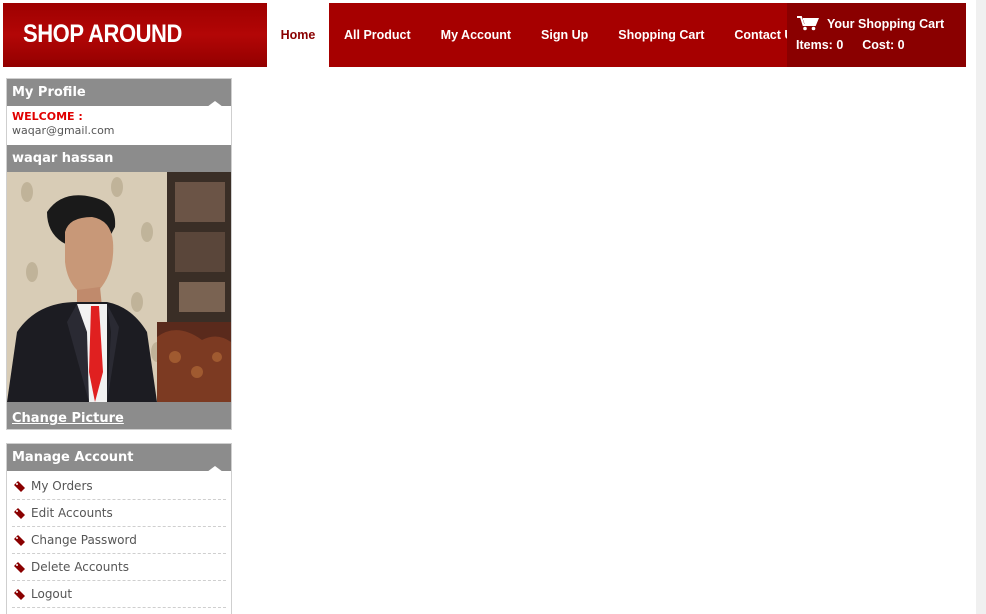  I want to click on profile-photo-illustration, so click(119, 287).